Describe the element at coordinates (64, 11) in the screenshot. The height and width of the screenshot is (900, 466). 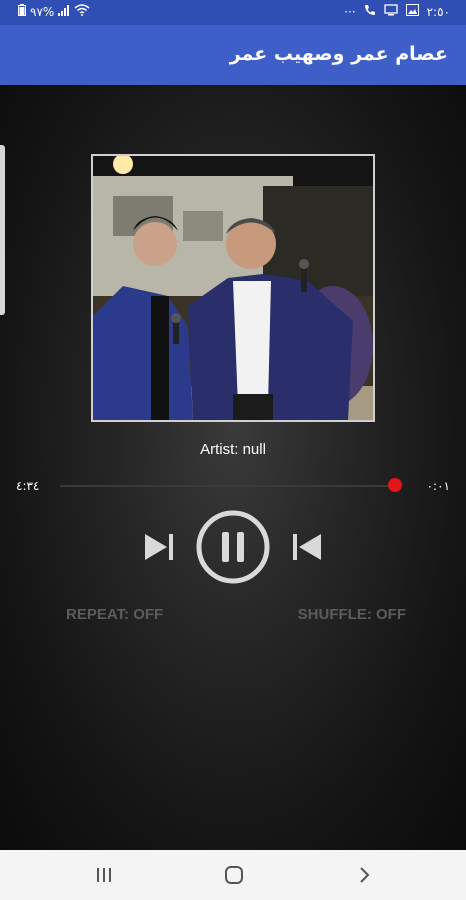
I see `signal-icon` at that location.